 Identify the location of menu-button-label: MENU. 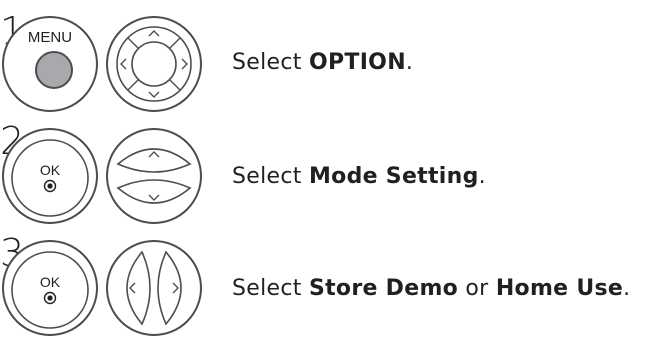
(50, 37).